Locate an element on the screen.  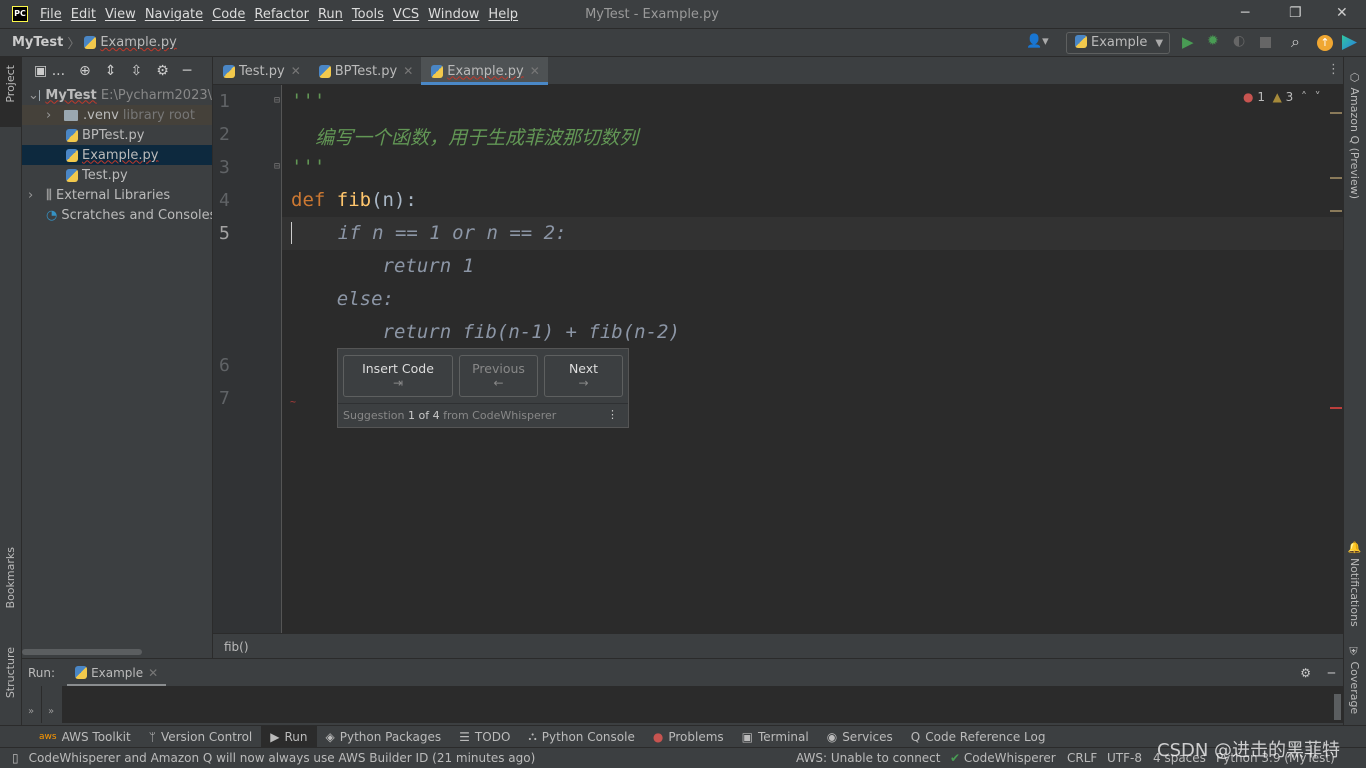
breadcrumb: fib() is located at coordinates (778, 645).